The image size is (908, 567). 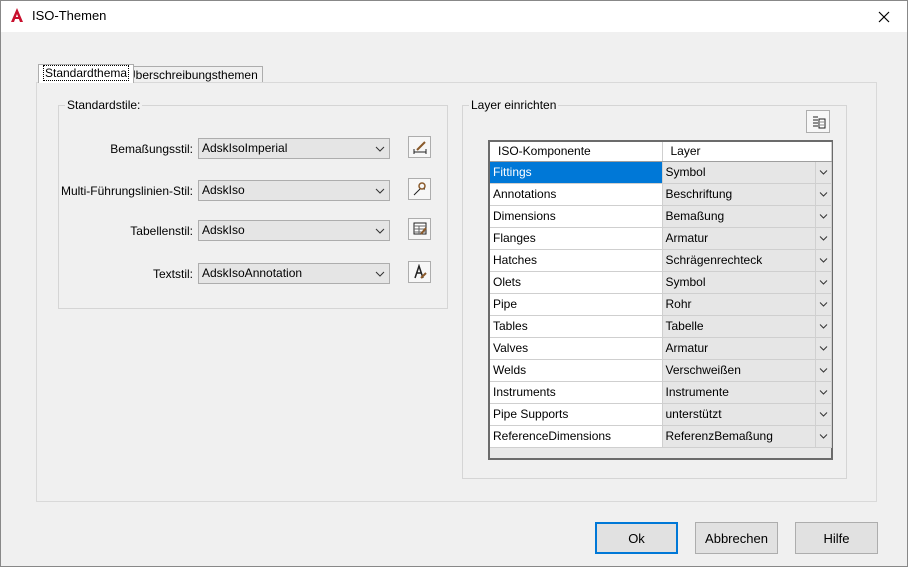 I want to click on iso-component-cell: Instruments, so click(x=576, y=392).